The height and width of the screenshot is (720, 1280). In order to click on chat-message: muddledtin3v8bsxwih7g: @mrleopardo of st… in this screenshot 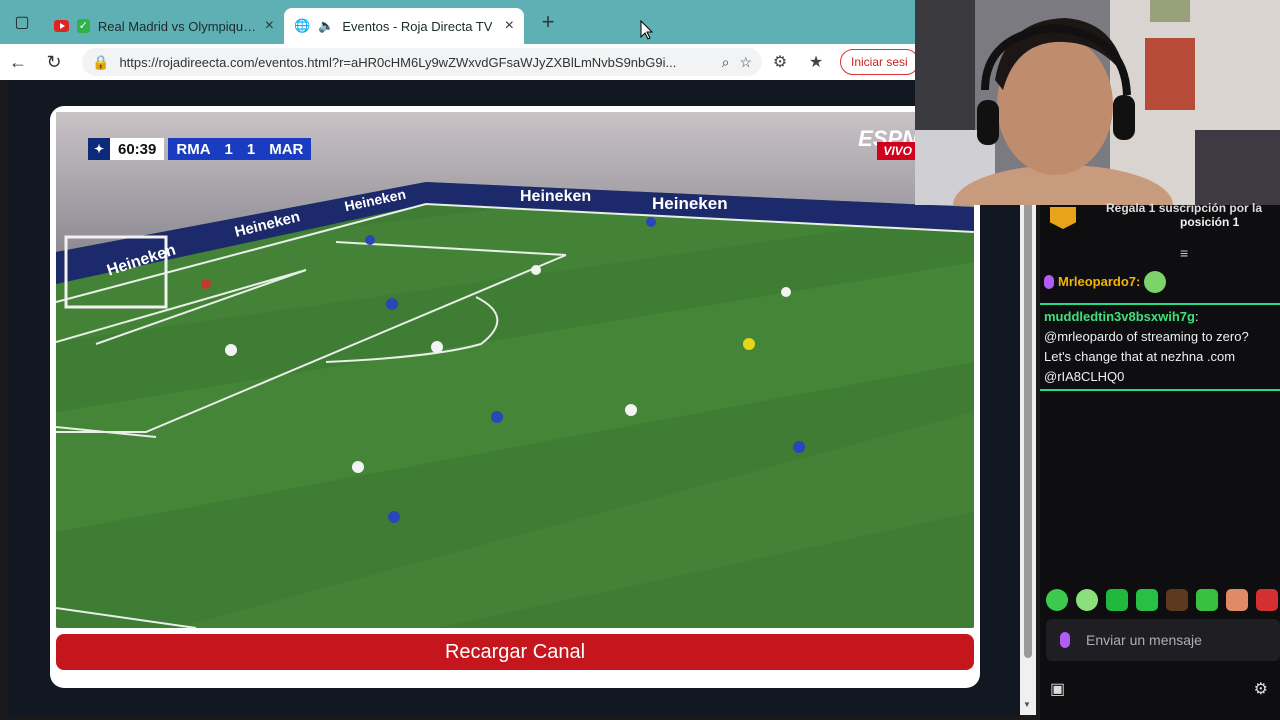, I will do `click(1160, 347)`.